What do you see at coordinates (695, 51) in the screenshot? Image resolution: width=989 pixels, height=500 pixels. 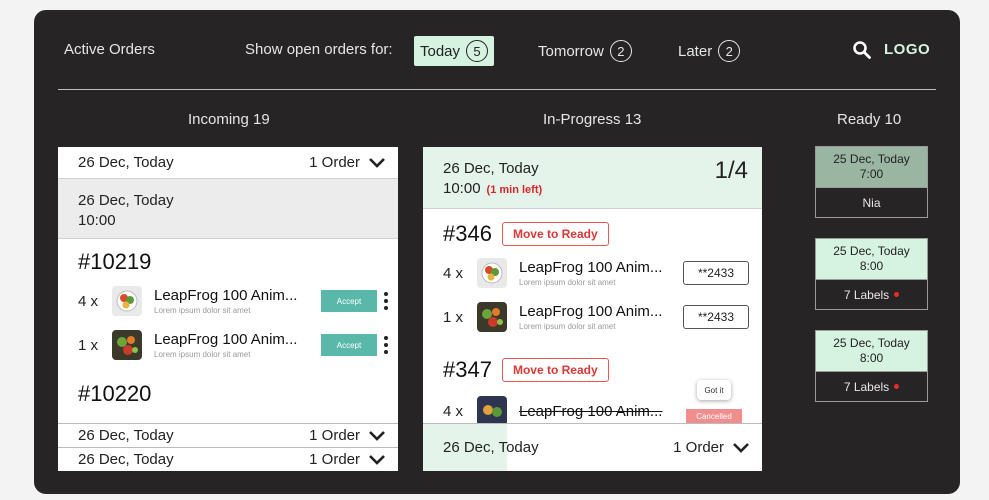 I see `filter-later-label: Later` at bounding box center [695, 51].